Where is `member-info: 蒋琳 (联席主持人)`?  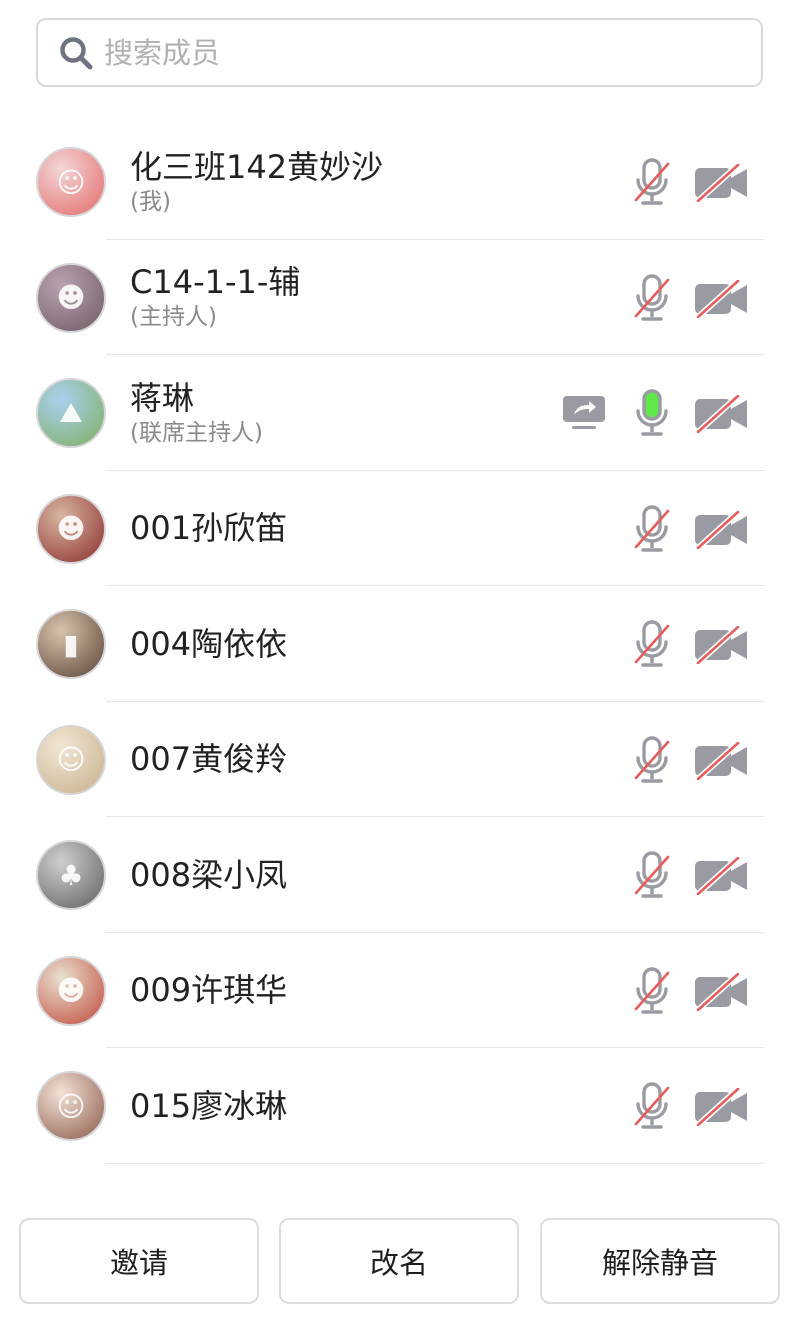 member-info: 蒋琳 (联席主持人) is located at coordinates (196, 412).